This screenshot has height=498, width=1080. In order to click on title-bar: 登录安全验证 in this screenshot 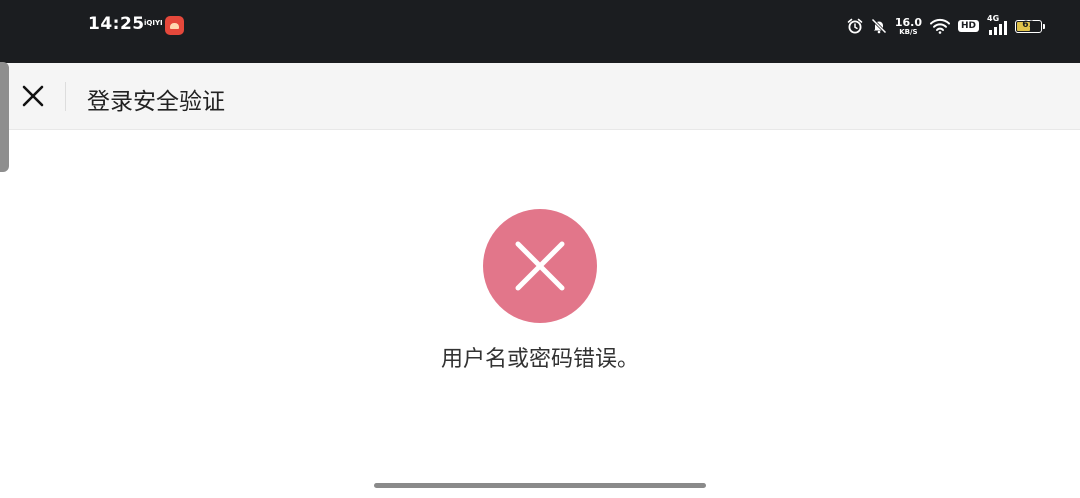, I will do `click(540, 96)`.